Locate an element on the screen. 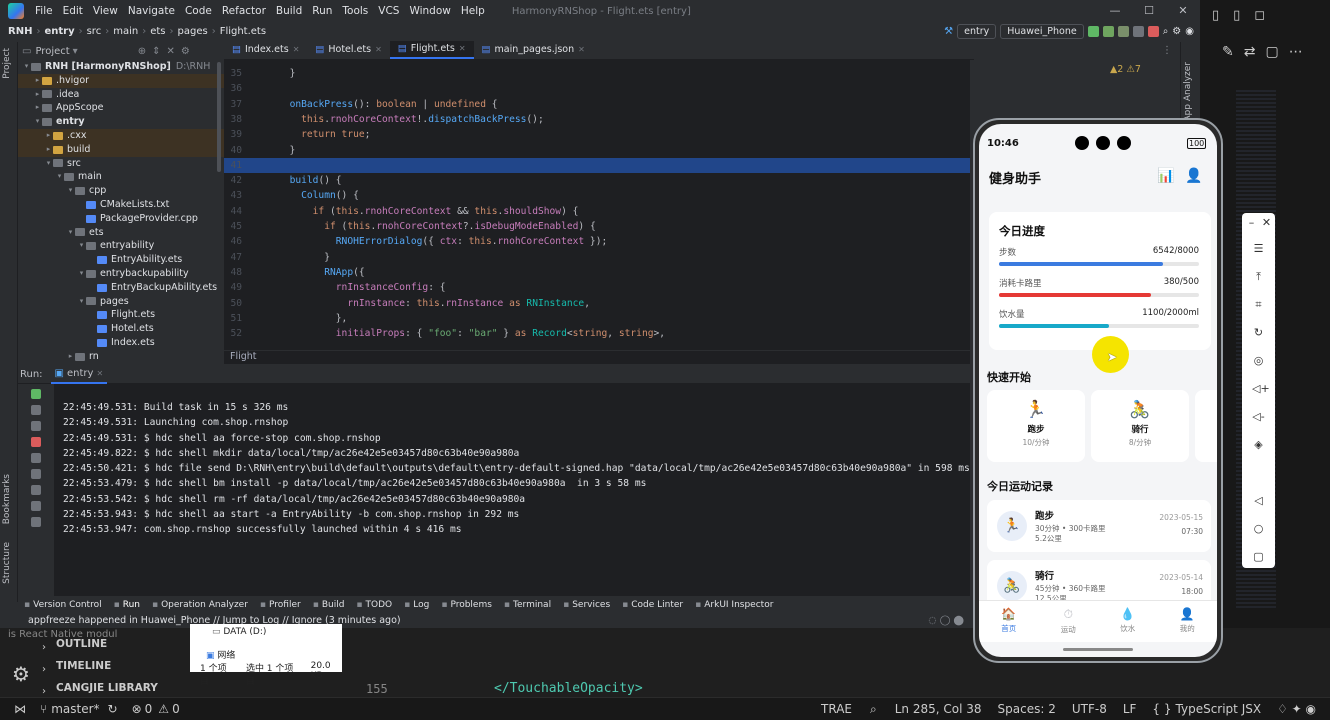 This screenshot has height=720, width=1330. record-card: 🏃 跑步 30分钟 • 300卡路里 5.2公里 2023-05-15 07:30 is located at coordinates (1099, 526).